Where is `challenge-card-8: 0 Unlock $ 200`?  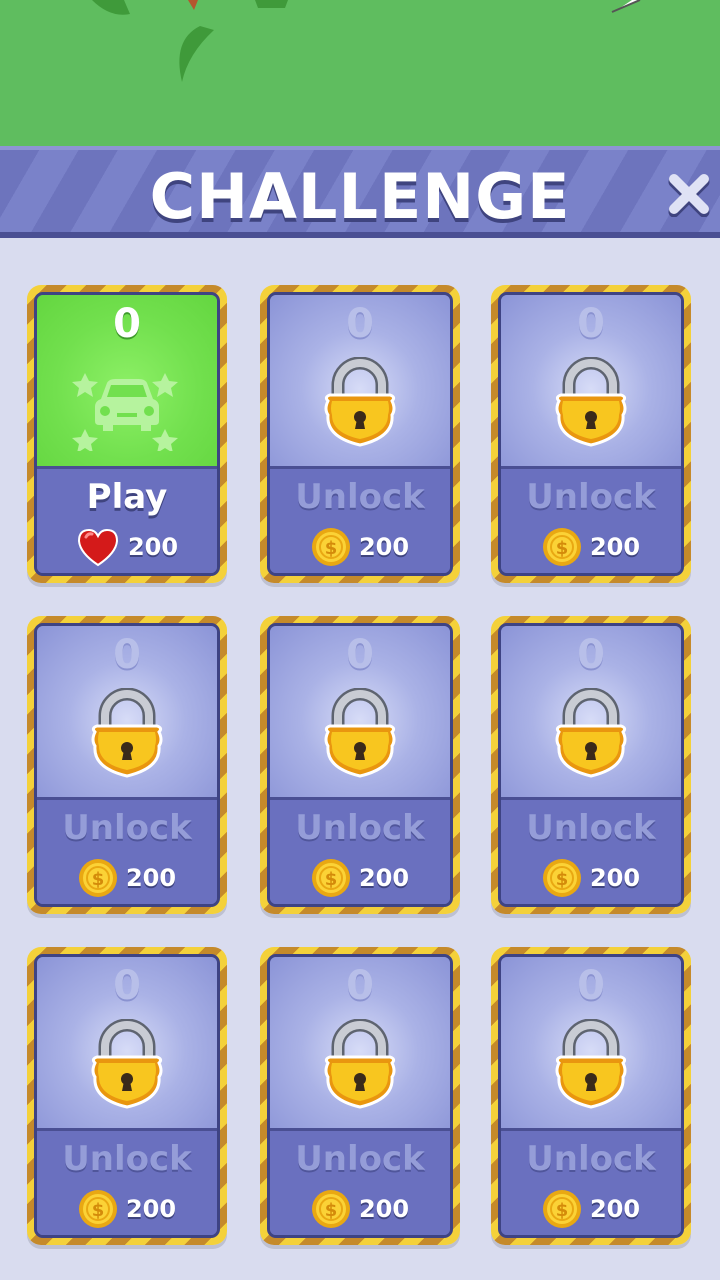 challenge-card-8: 0 Unlock $ 200 is located at coordinates (360, 1096).